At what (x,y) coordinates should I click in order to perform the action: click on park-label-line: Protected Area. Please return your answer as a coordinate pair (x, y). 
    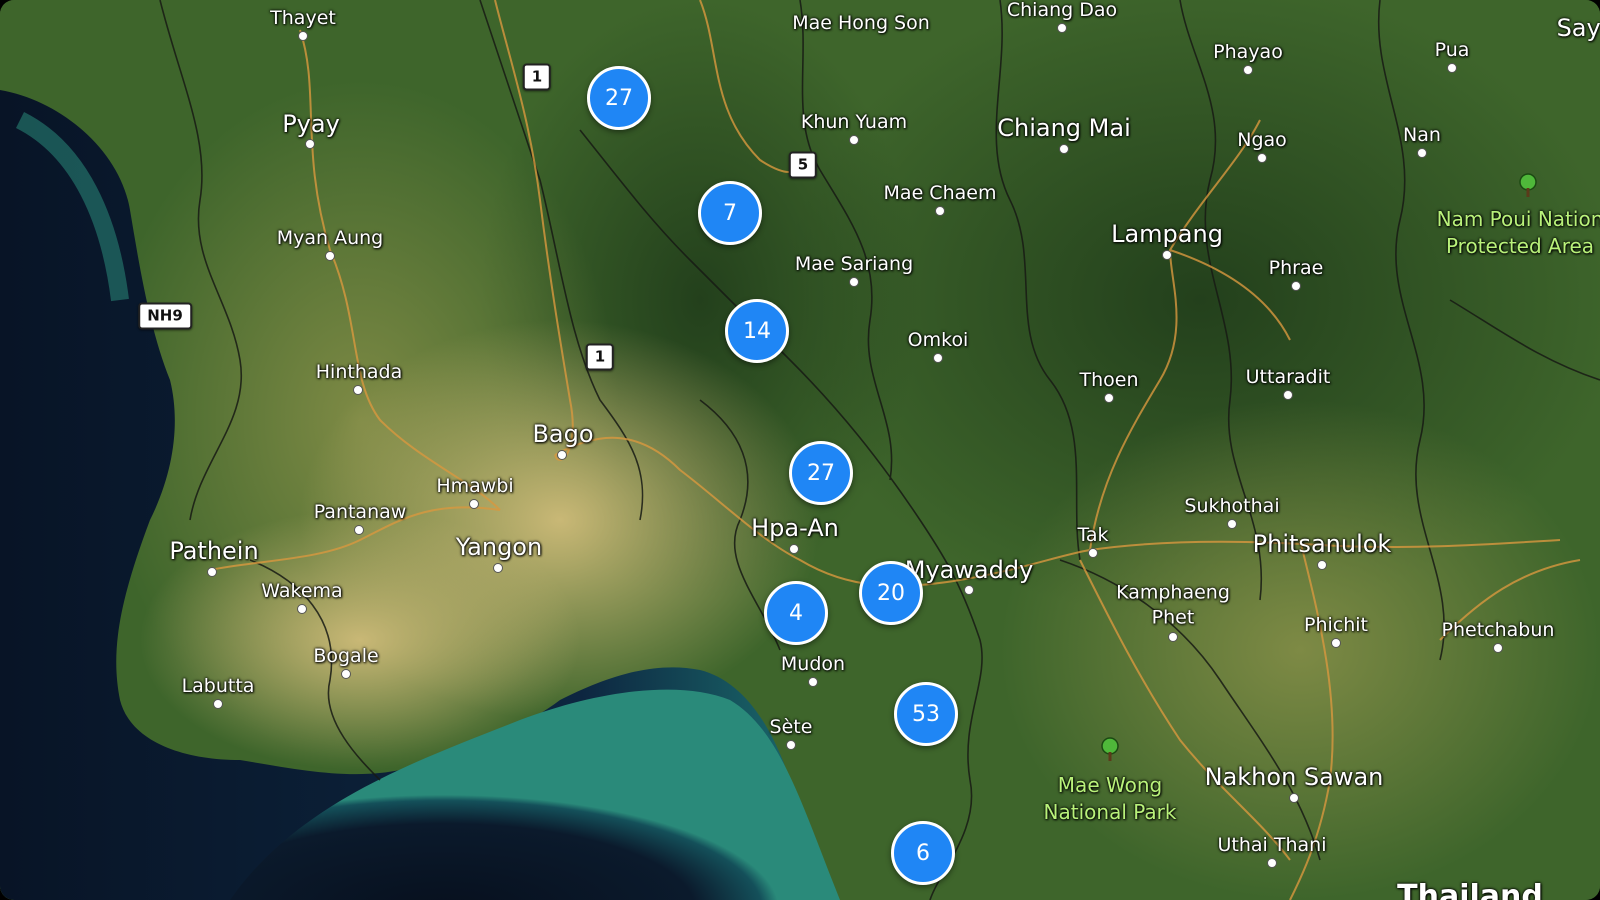
    Looking at the image, I should click on (1520, 246).